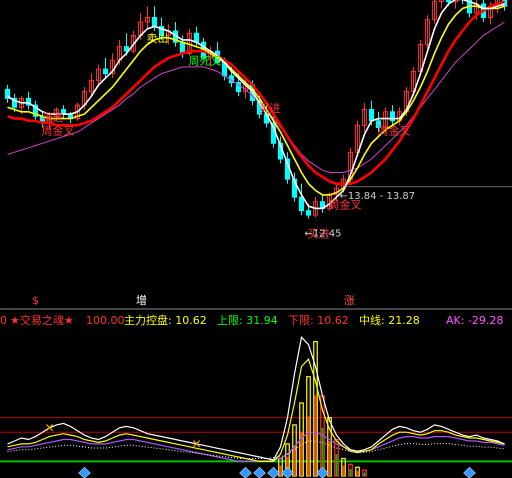  What do you see at coordinates (323, 234) in the screenshot?
I see `low-price-label: ←12.45` at bounding box center [323, 234].